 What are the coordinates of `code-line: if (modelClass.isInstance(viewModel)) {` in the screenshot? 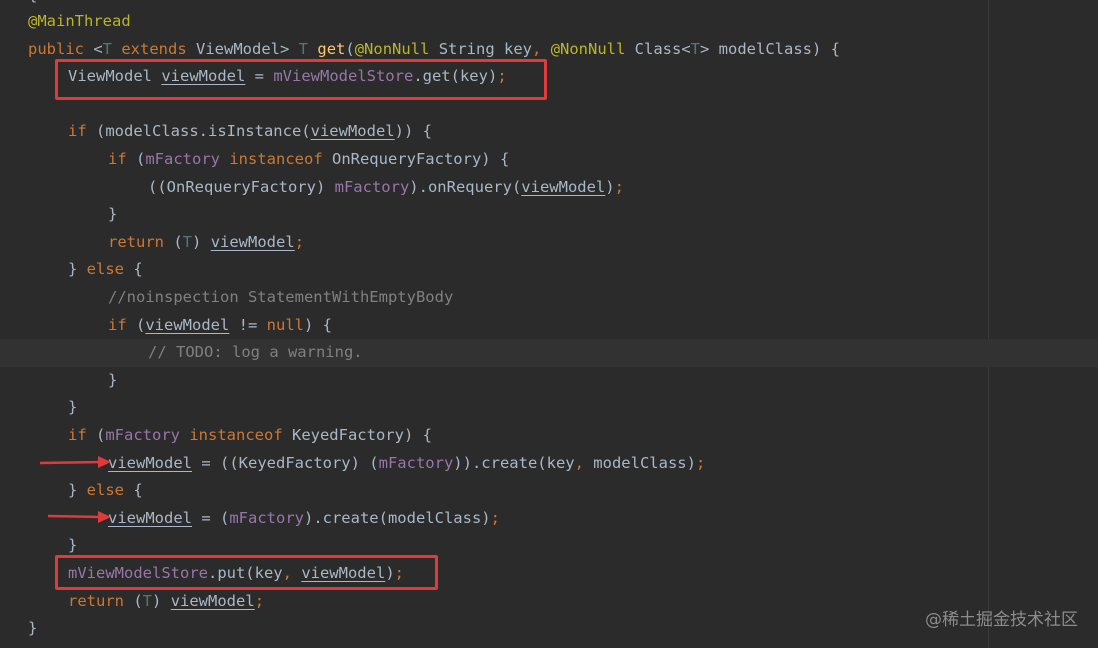 It's located at (494, 132).